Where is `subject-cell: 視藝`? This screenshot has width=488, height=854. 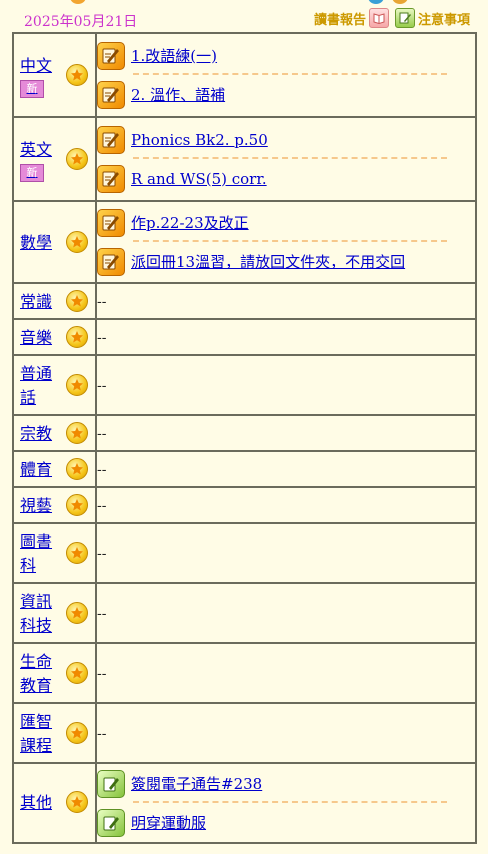
subject-cell: 視藝 is located at coordinates (54, 505).